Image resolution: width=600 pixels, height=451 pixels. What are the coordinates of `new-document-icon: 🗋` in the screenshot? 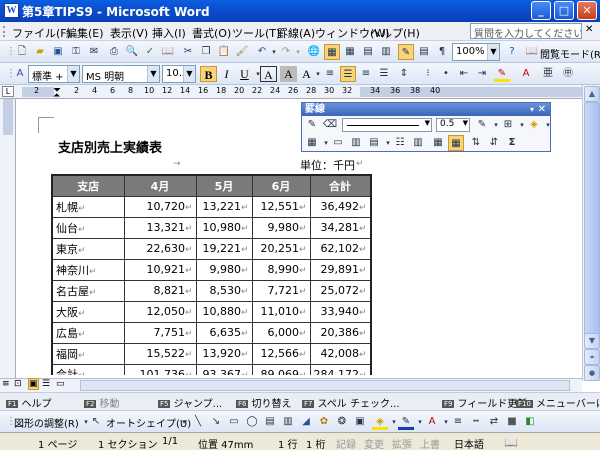 It's located at (22, 52).